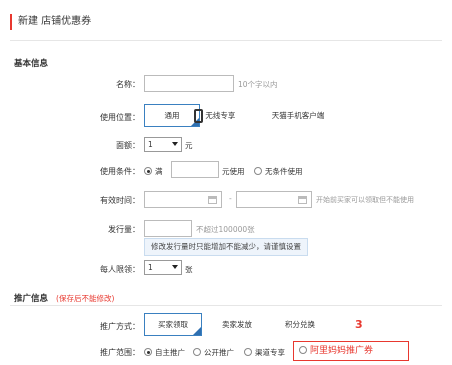 Image resolution: width=452 pixels, height=365 pixels. Describe the element at coordinates (198, 116) in the screenshot. I see `phone-icon` at that location.